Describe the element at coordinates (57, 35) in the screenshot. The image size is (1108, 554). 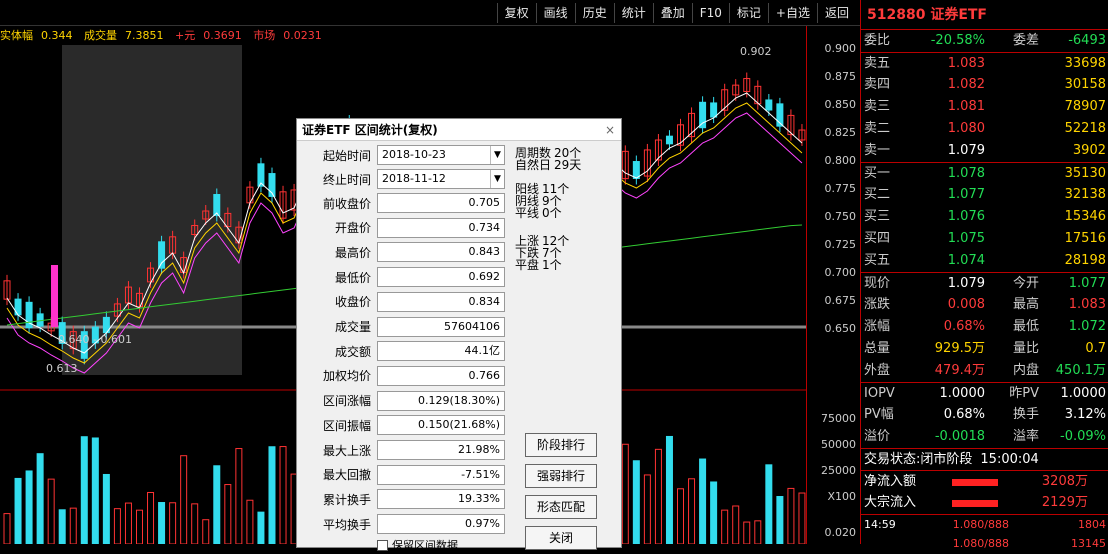
I see `info-value-1: 0.344` at that location.